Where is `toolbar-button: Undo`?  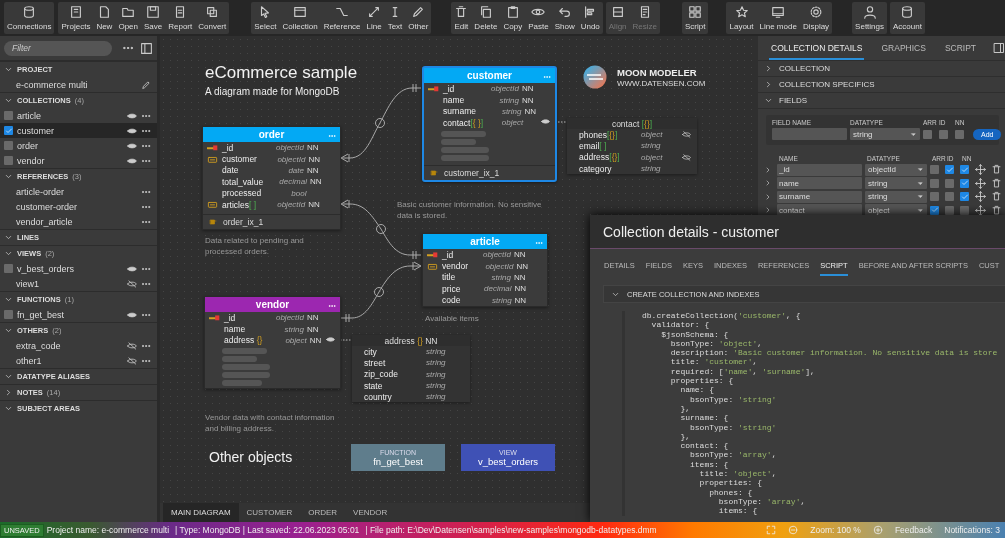 toolbar-button: Undo is located at coordinates (590, 18).